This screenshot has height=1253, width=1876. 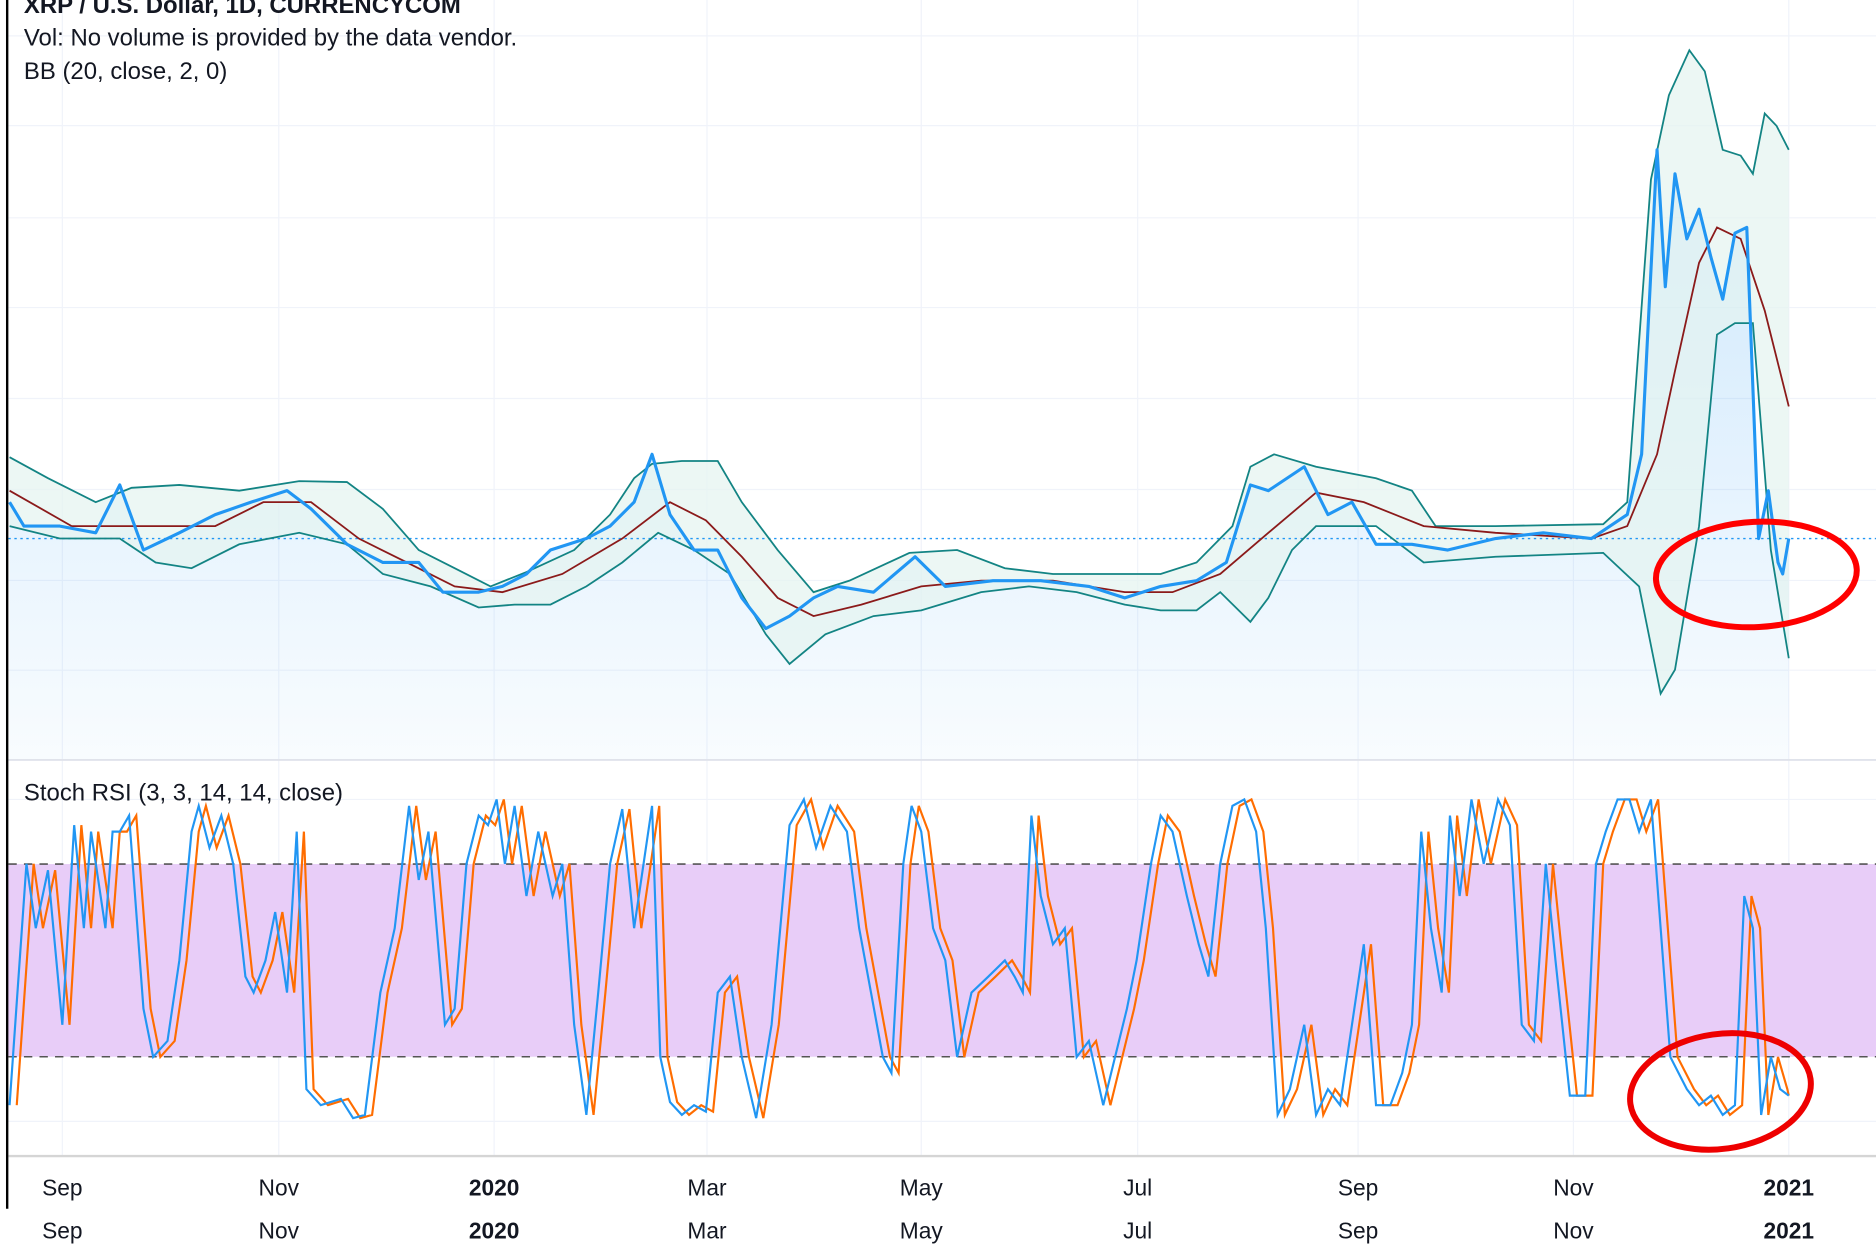 I want to click on time-axis-label: May, so click(x=922, y=1188).